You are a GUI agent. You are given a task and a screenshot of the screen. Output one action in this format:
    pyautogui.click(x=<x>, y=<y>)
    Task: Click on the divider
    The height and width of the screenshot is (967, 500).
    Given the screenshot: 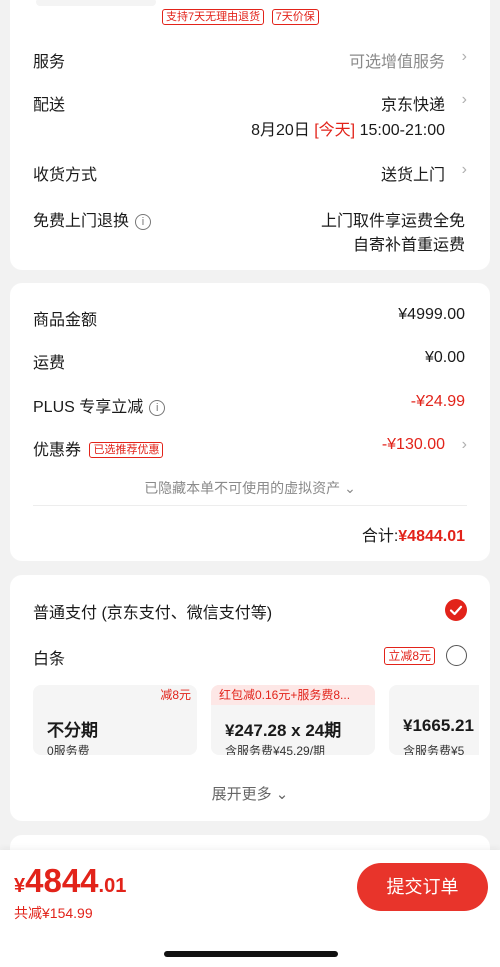 What is the action you would take?
    pyautogui.click(x=250, y=505)
    